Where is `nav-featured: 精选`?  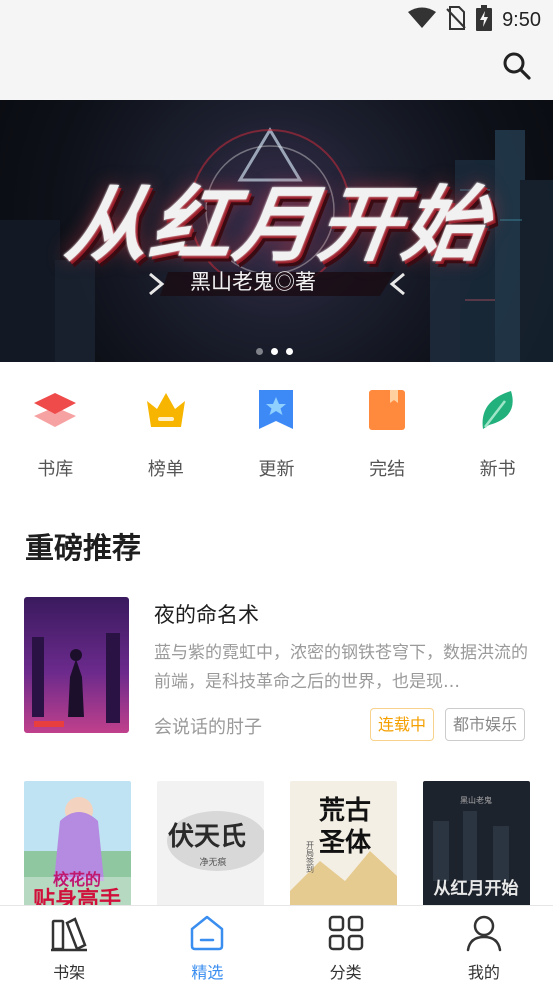
nav-featured: 精选 is located at coordinates (207, 944).